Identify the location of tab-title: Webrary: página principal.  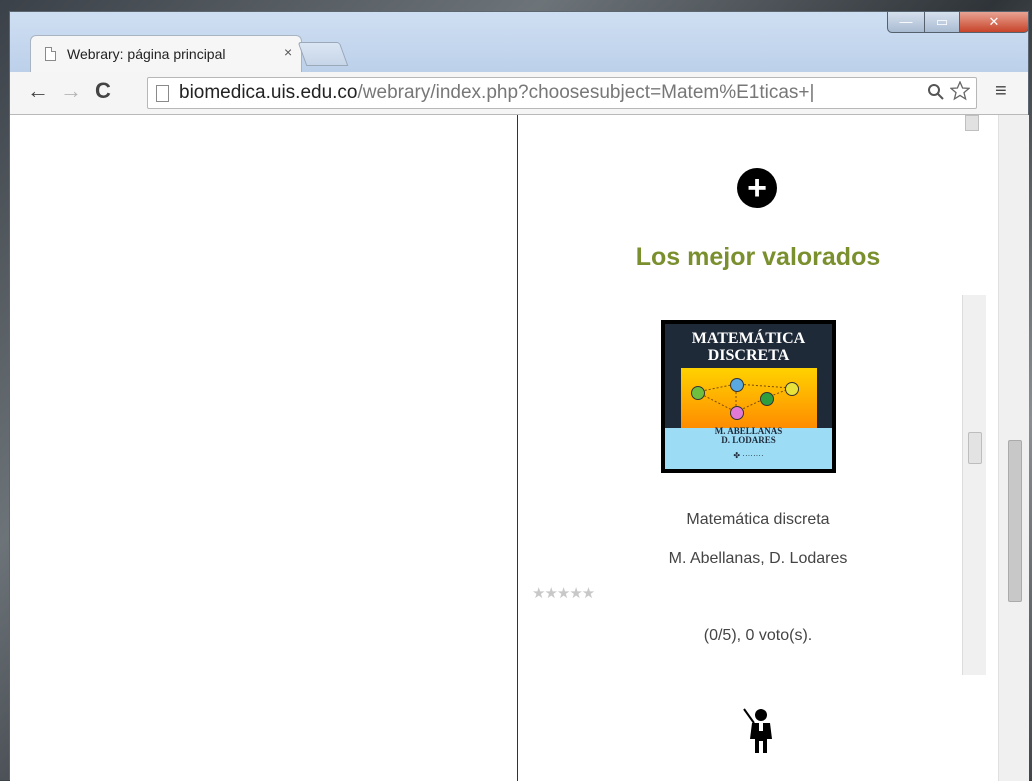
(146, 54).